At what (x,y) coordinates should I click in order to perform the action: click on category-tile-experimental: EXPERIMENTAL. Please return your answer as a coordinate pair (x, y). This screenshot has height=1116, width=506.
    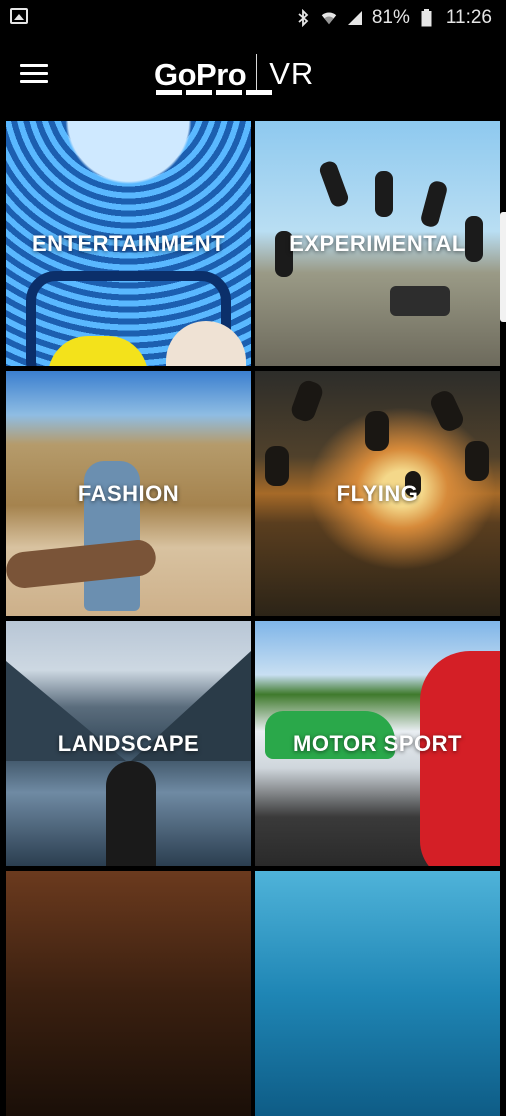
    Looking at the image, I should click on (377, 243).